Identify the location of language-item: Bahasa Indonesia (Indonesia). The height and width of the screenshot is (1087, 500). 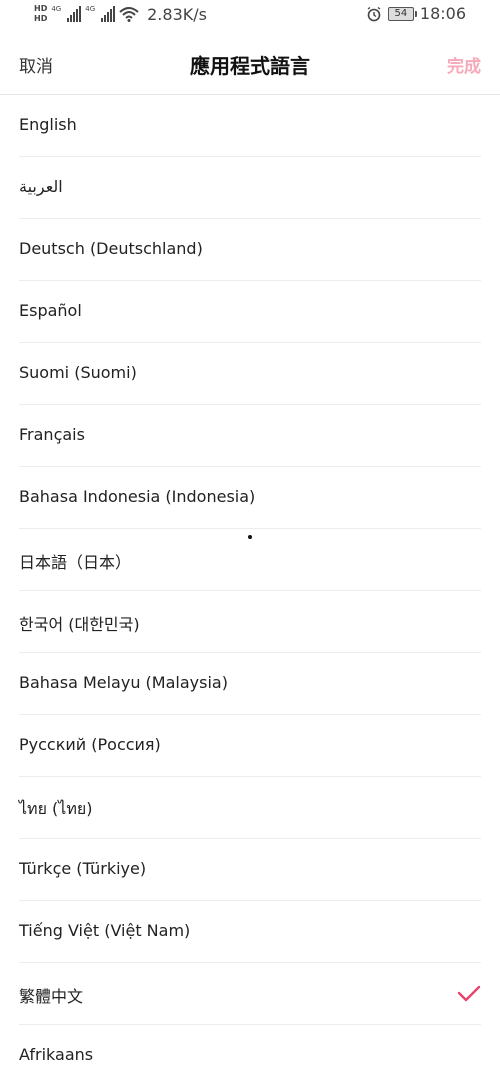
(250, 498).